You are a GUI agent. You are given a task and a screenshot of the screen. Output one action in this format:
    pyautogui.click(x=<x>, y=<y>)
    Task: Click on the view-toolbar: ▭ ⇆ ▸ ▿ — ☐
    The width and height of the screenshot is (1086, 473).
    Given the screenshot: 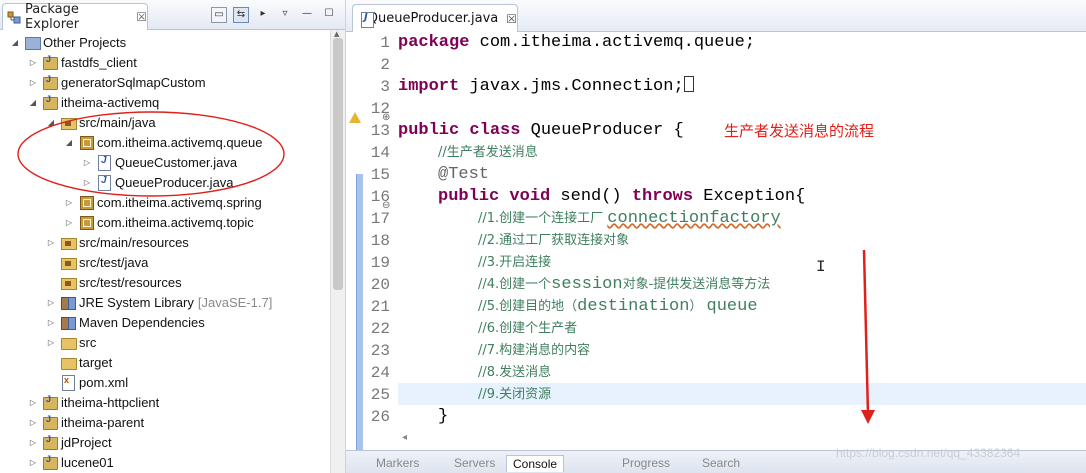 What is the action you would take?
    pyautogui.click(x=274, y=15)
    